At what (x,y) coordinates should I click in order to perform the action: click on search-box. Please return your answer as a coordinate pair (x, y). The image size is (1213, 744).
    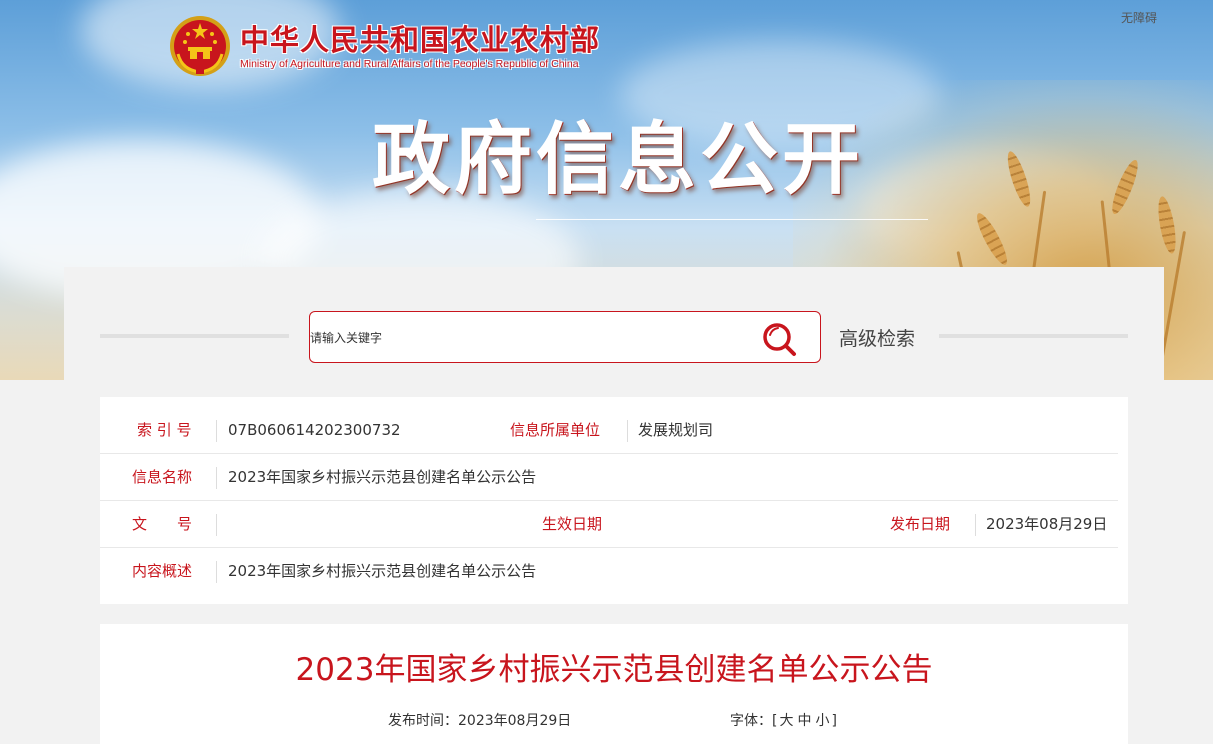
    Looking at the image, I should click on (565, 337).